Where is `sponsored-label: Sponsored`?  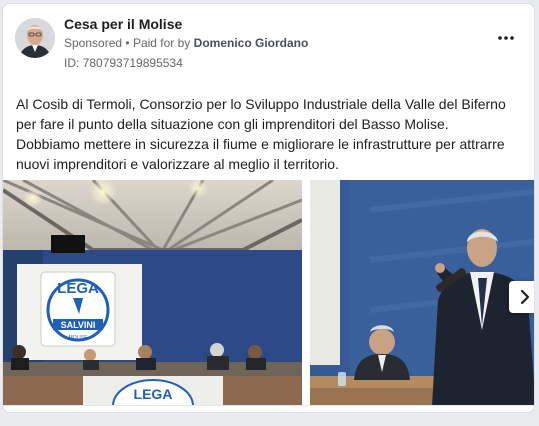 sponsored-label: Sponsored is located at coordinates (93, 43).